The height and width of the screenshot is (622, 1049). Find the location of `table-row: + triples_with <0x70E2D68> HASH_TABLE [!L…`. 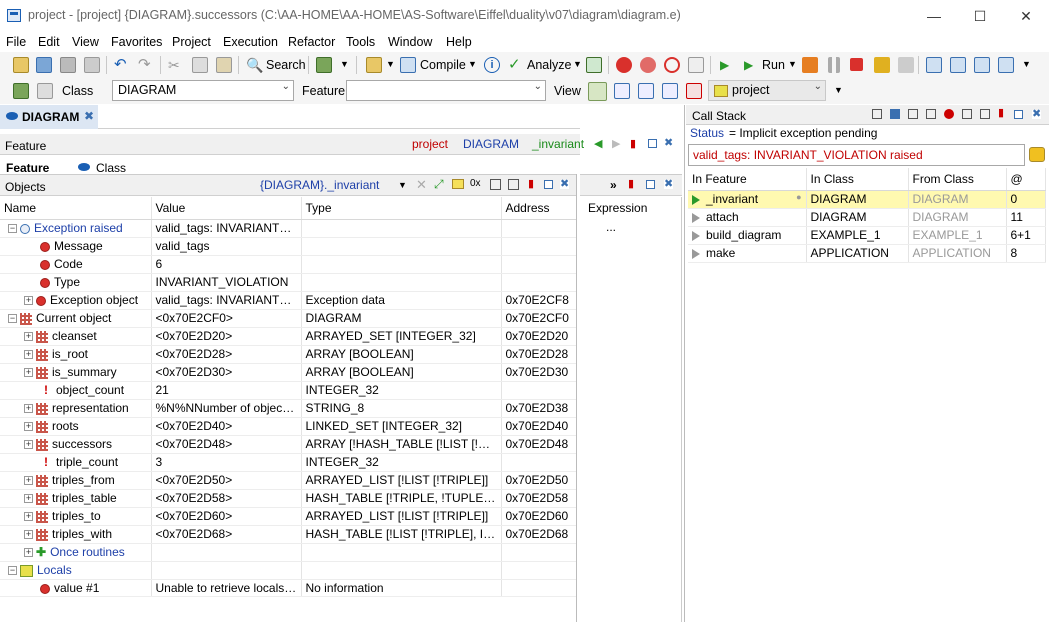

table-row: + triples_with <0x70E2D68> HASH_TABLE [!L… is located at coordinates (288, 534).